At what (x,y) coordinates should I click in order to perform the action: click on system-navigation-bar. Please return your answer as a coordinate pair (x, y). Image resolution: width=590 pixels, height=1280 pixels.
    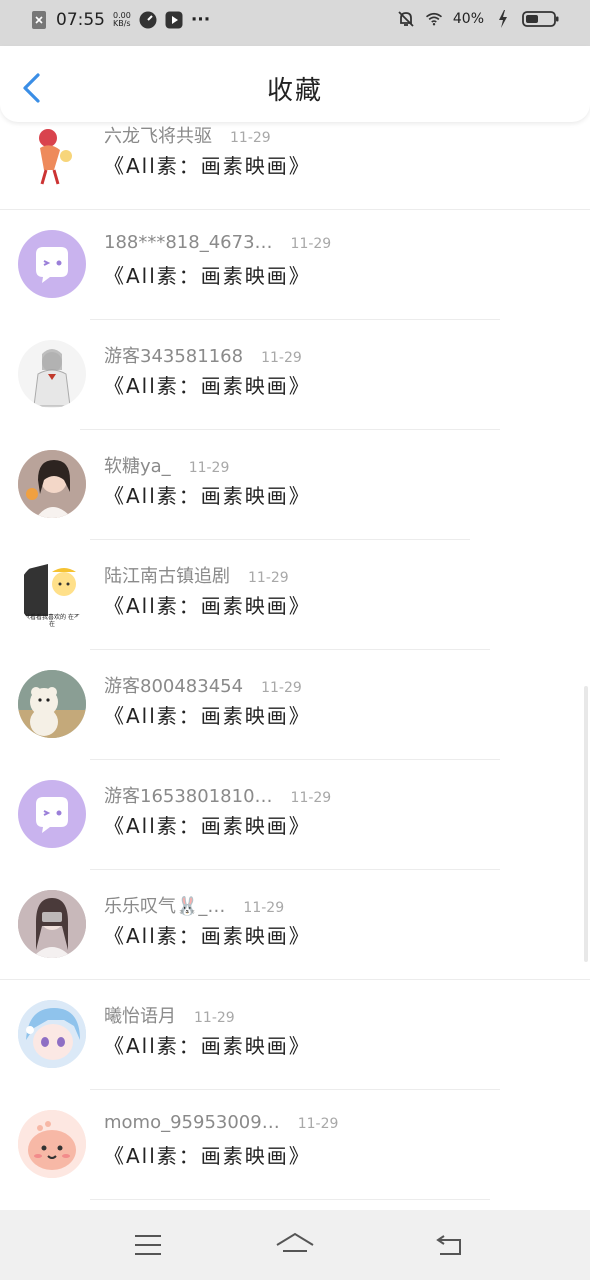
    Looking at the image, I should click on (295, 1245).